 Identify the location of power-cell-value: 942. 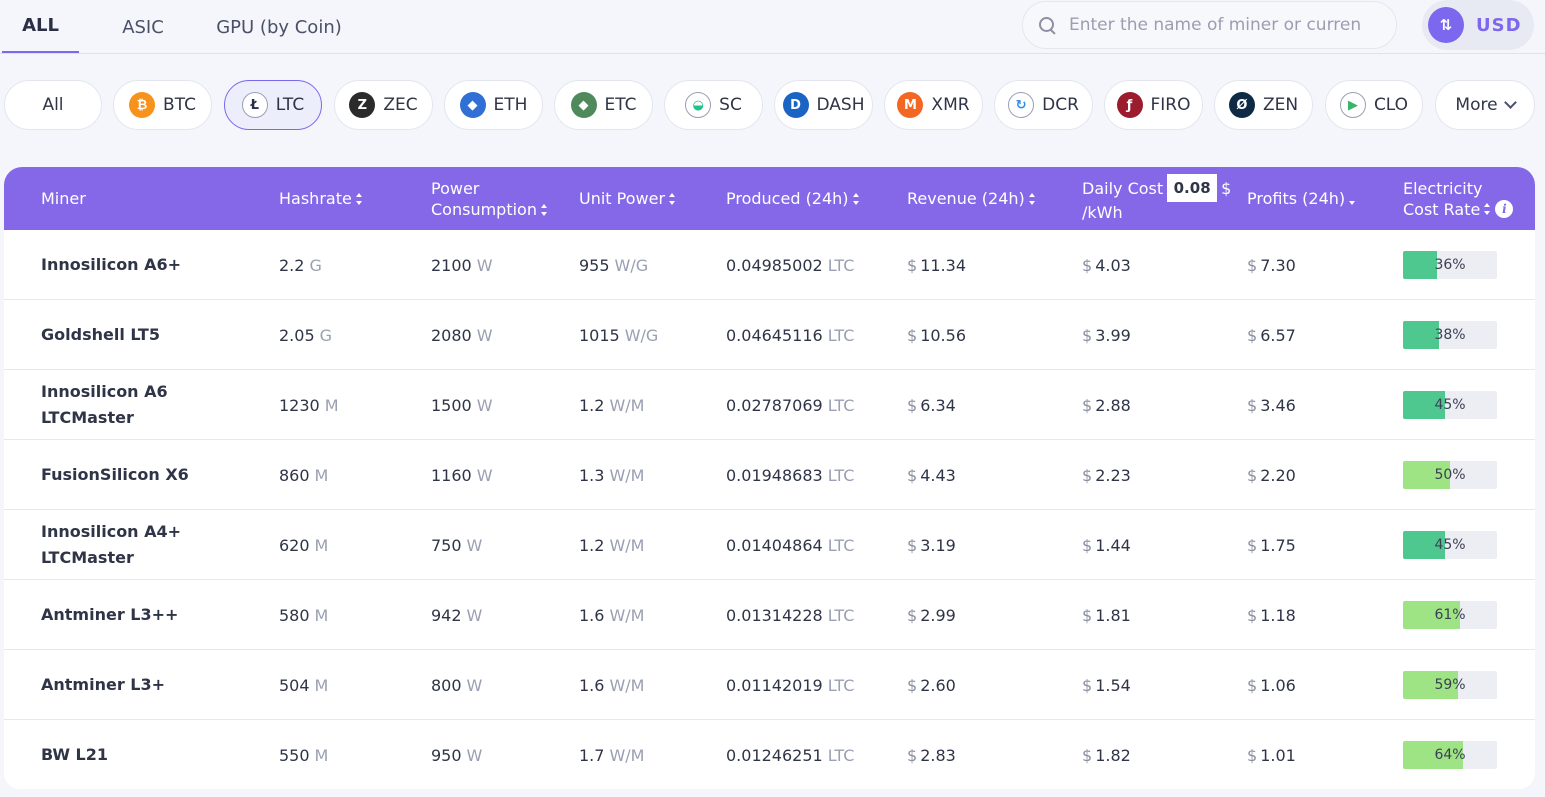
(446, 615).